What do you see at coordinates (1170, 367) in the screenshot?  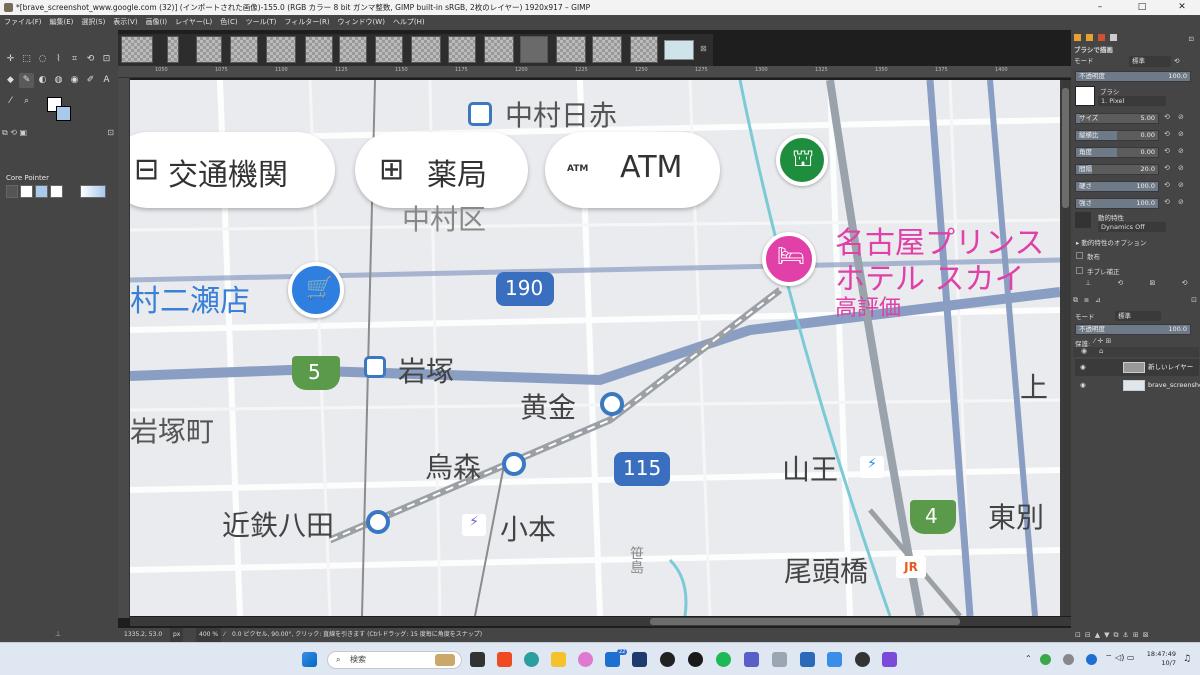 I see `layer-name: 新しいレイヤー` at bounding box center [1170, 367].